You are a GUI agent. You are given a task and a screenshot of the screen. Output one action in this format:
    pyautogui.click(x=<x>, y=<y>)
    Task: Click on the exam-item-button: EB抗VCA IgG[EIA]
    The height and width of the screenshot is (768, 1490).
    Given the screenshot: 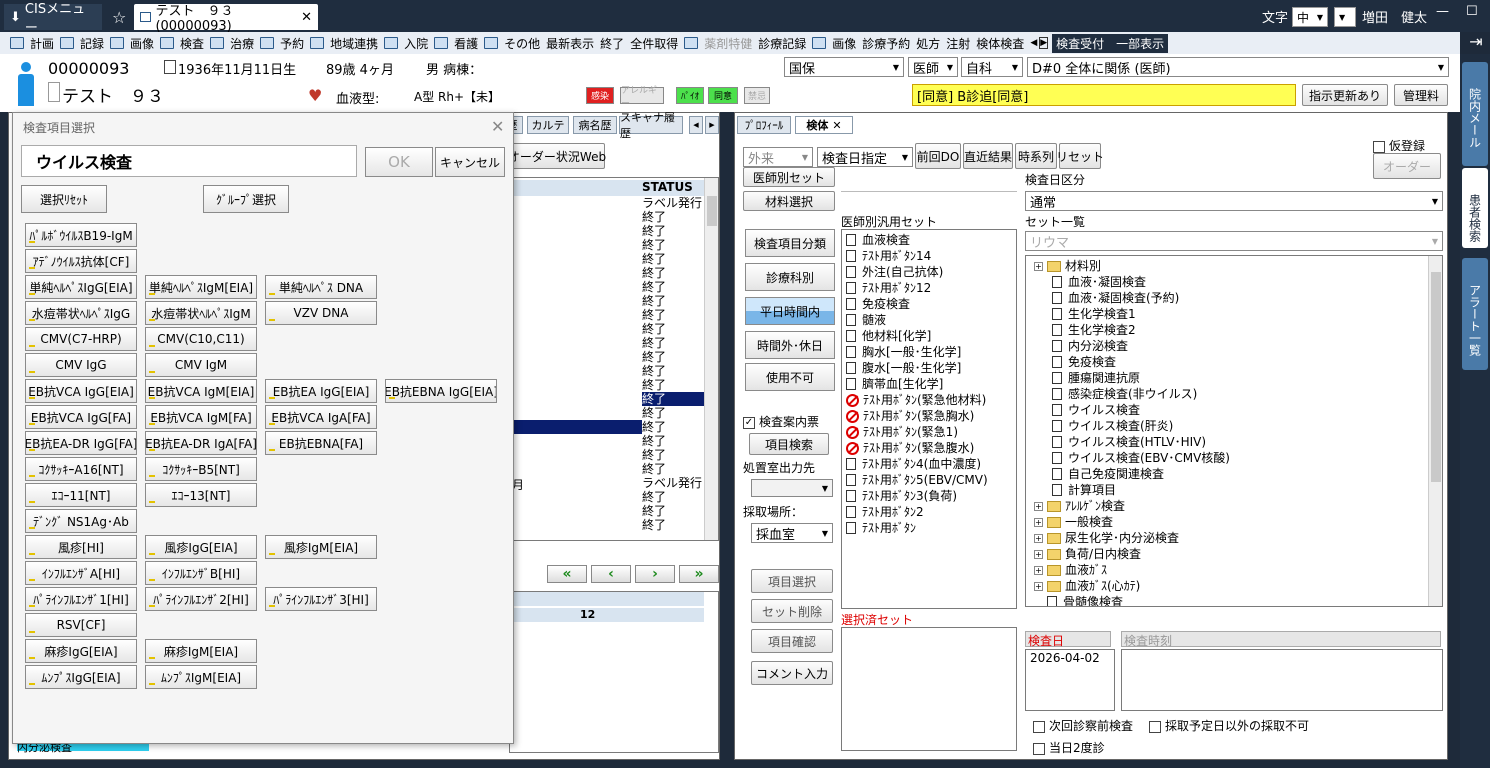 What is the action you would take?
    pyautogui.click(x=81, y=391)
    